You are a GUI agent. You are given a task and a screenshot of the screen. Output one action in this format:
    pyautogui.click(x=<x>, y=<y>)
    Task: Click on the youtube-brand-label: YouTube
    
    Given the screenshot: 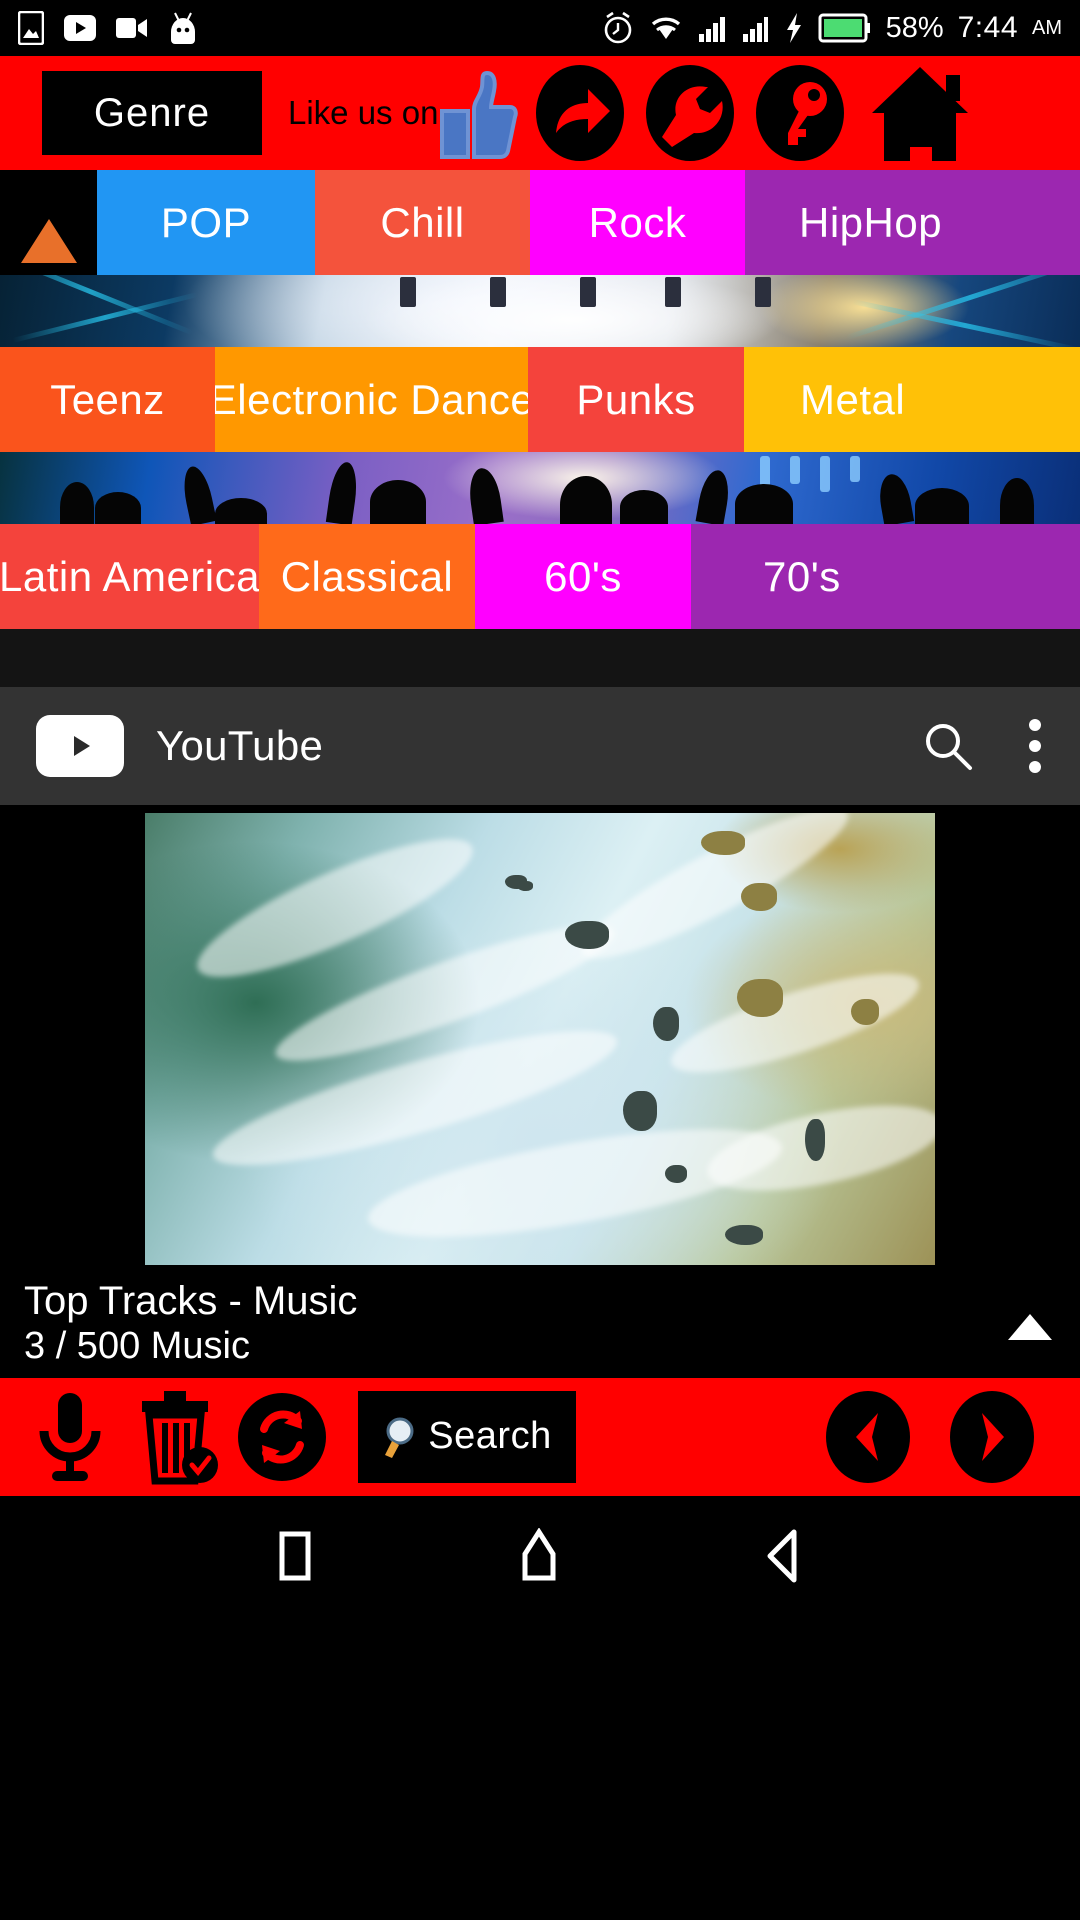 What is the action you would take?
    pyautogui.click(x=240, y=745)
    